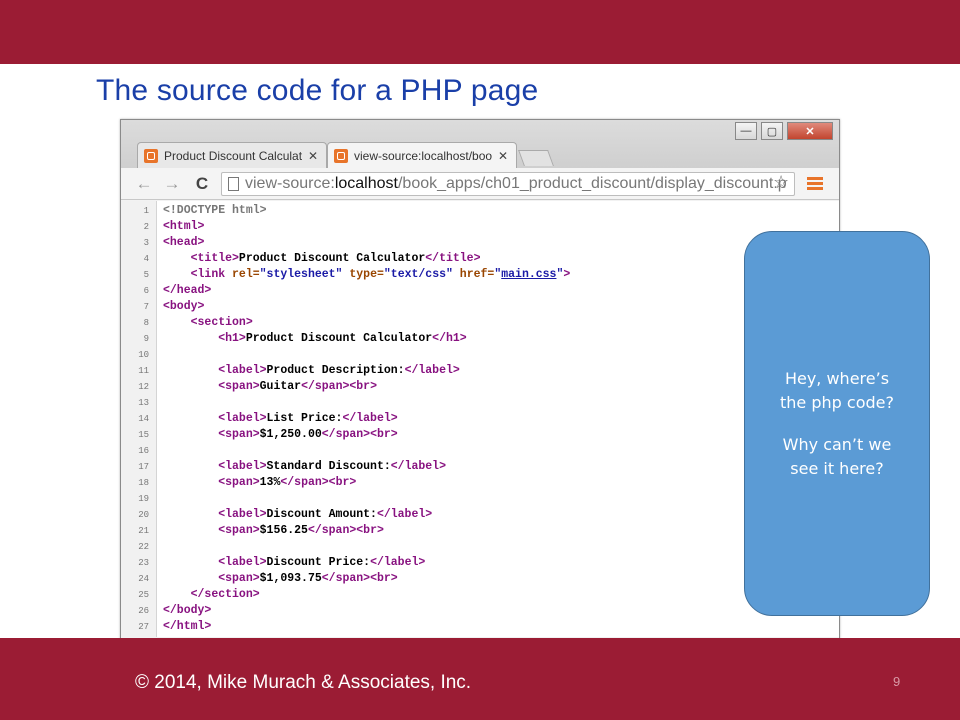 The height and width of the screenshot is (720, 960). What do you see at coordinates (143, 451) in the screenshot?
I see `source-line: 16` at bounding box center [143, 451].